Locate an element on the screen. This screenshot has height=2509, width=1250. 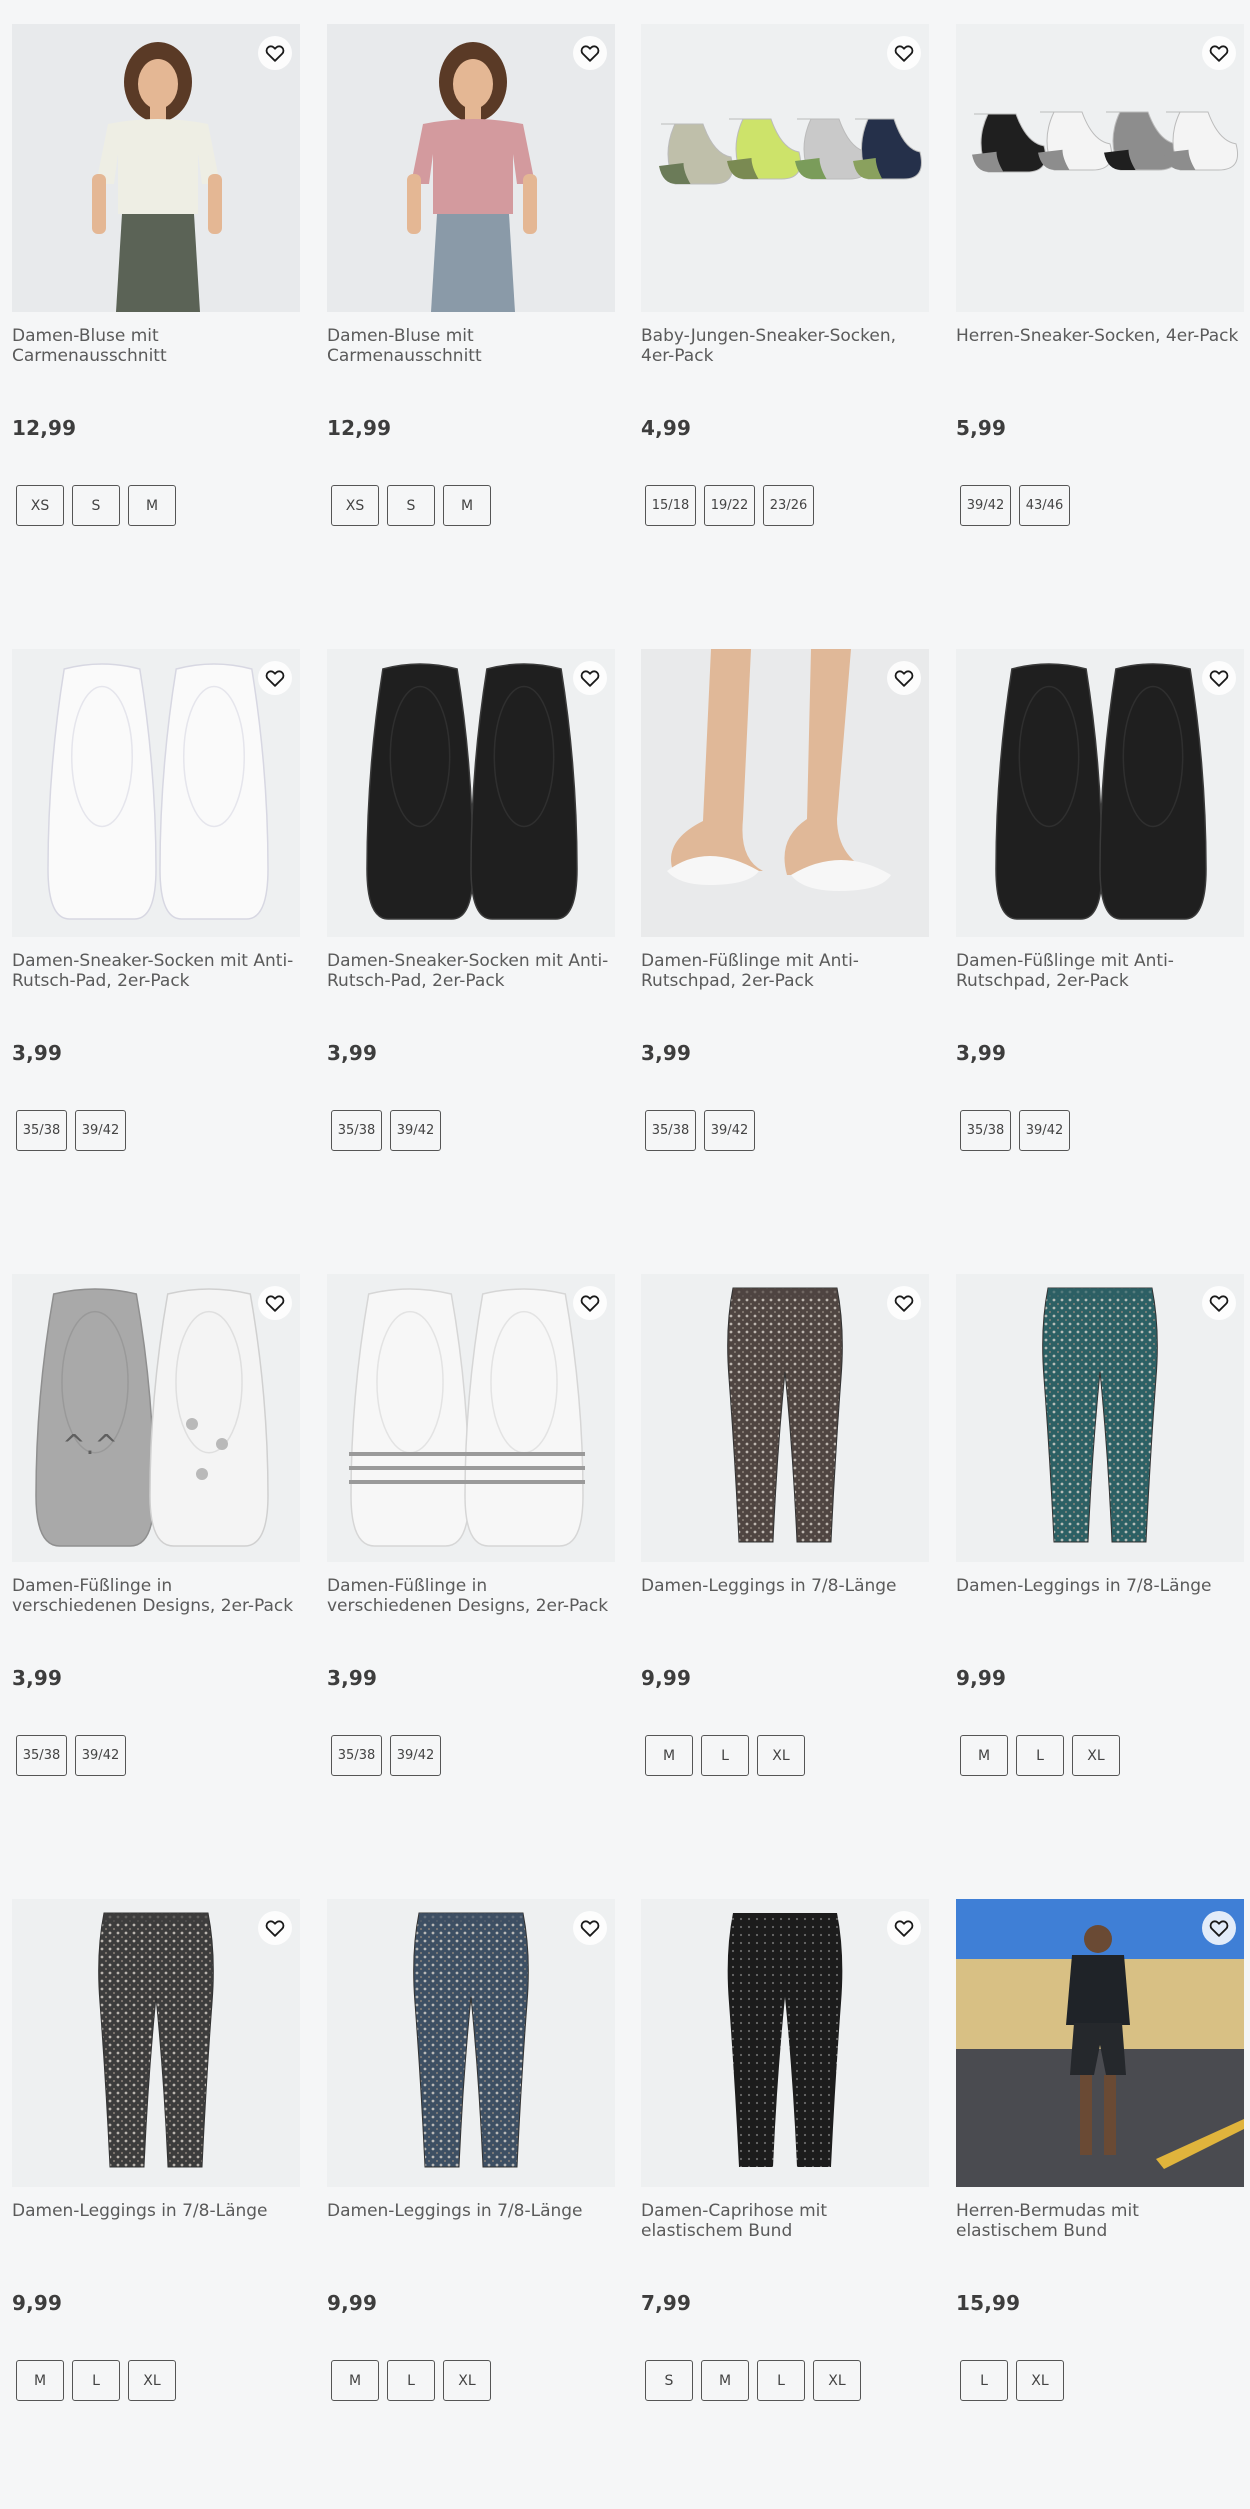
product-name: Herren-Bermudas mit elastischem Bund is located at coordinates (1100, 2221).